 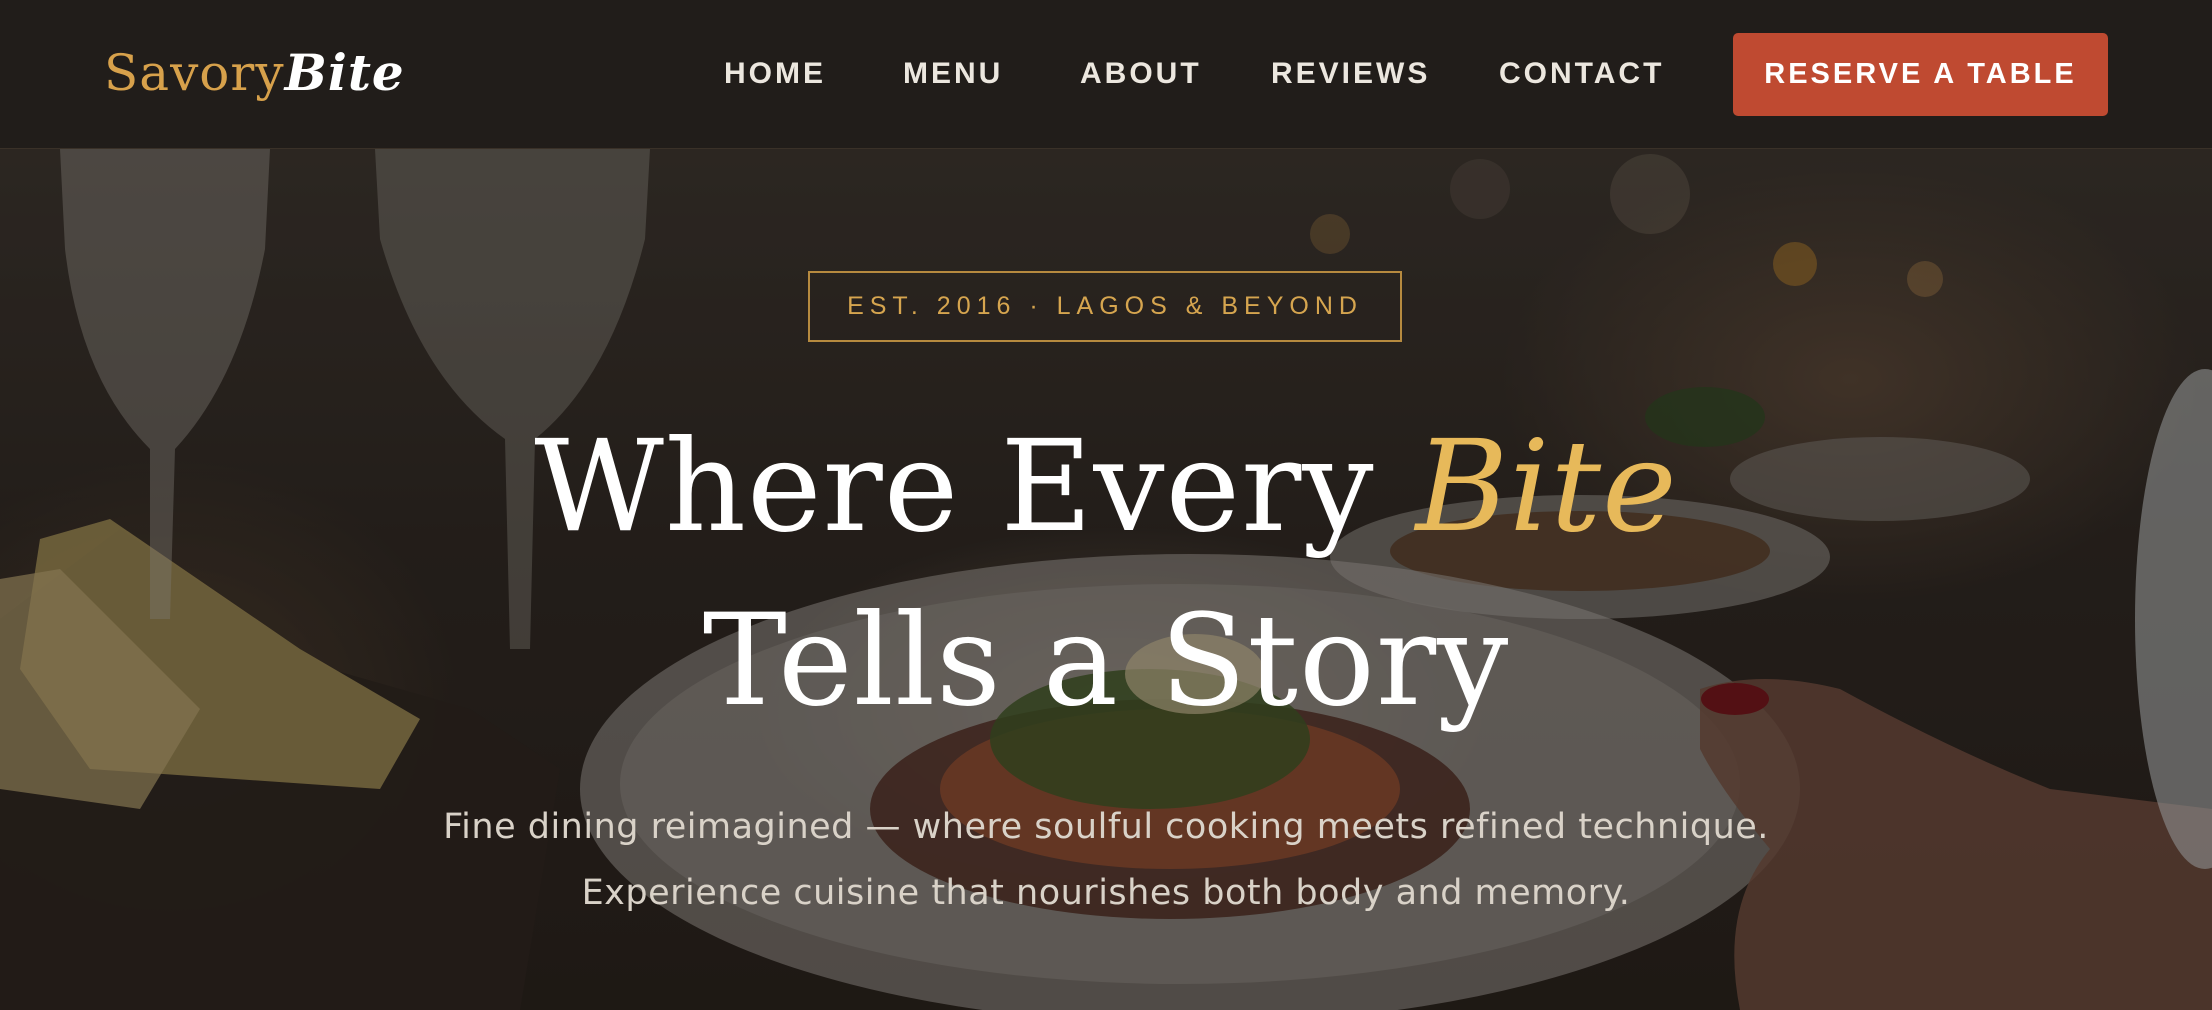 I want to click on nav-about: ABOUT, so click(x=1141, y=74).